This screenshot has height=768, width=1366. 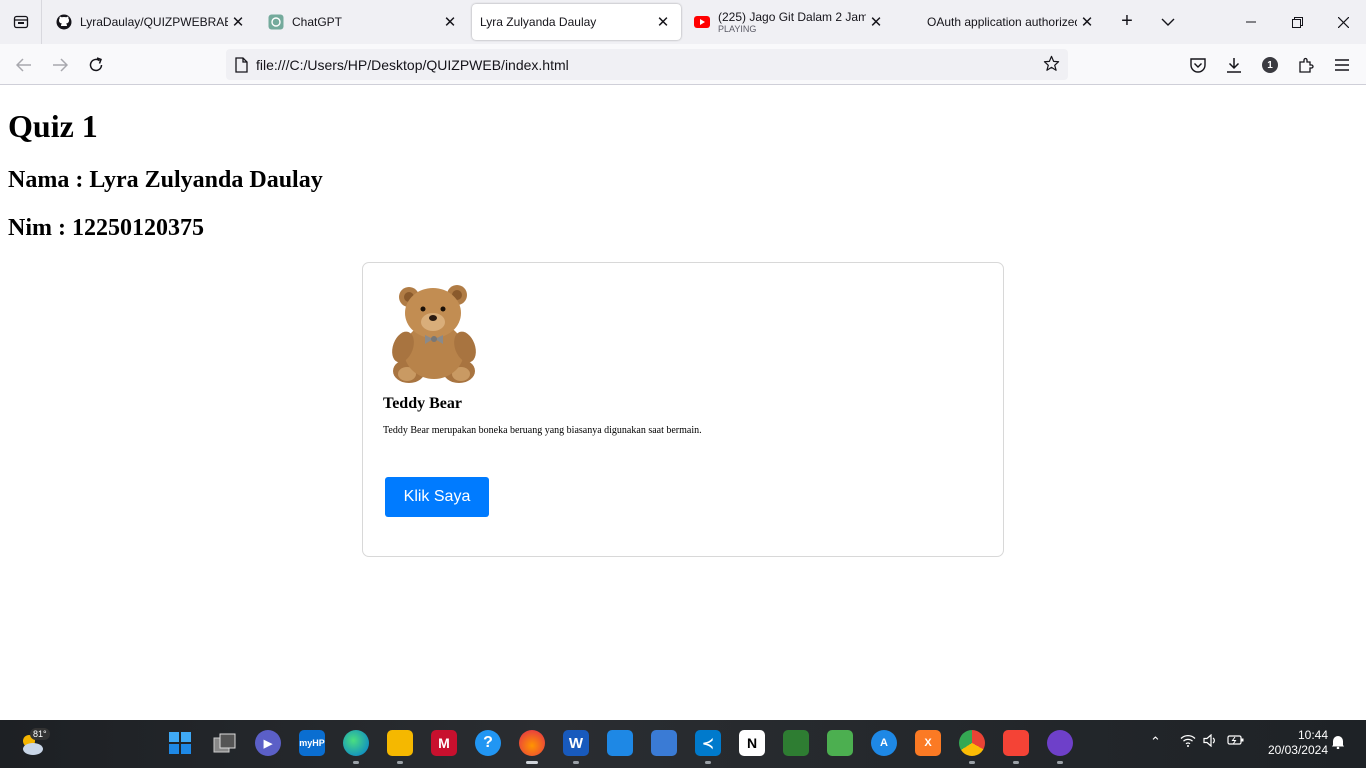 What do you see at coordinates (1060, 743) in the screenshot?
I see `github-desktop-icon` at bounding box center [1060, 743].